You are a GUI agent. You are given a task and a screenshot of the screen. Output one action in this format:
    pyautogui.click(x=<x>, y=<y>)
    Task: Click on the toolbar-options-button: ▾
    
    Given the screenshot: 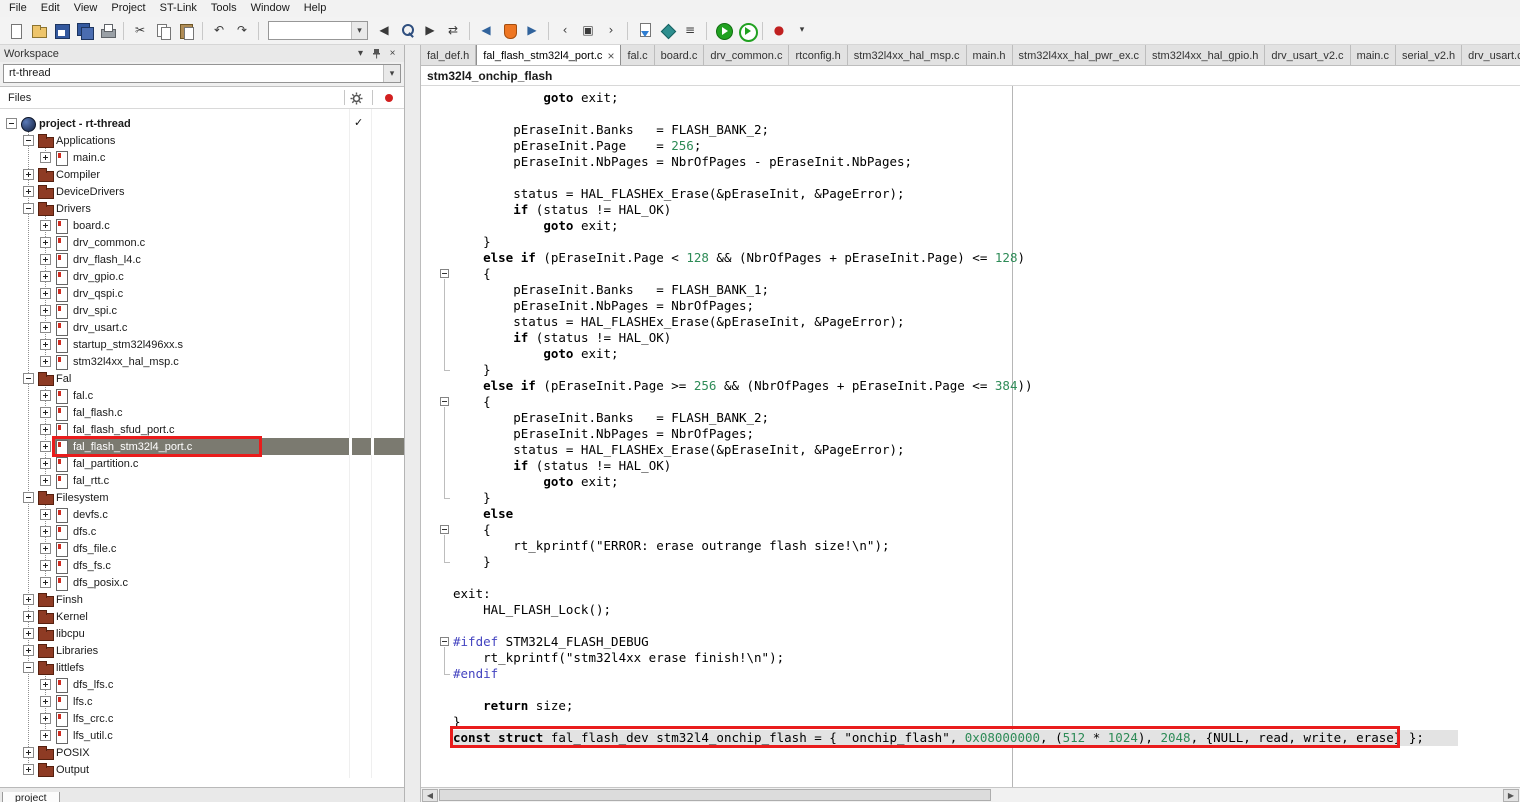 What is the action you would take?
    pyautogui.click(x=802, y=31)
    